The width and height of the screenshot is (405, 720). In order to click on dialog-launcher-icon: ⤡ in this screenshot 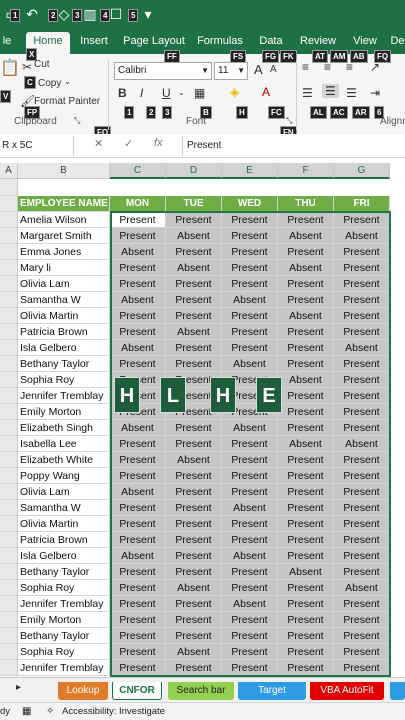, I will do `click(289, 121)`.